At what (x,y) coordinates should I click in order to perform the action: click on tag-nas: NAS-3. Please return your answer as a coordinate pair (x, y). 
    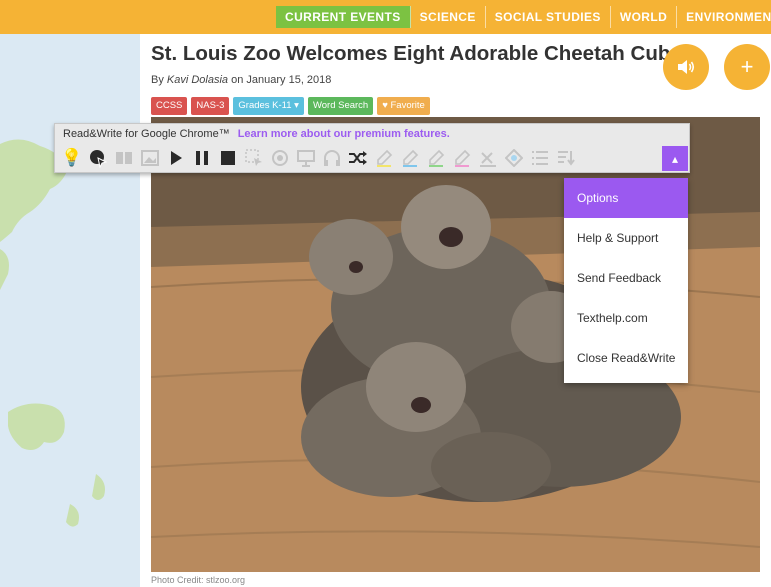
    Looking at the image, I should click on (210, 106).